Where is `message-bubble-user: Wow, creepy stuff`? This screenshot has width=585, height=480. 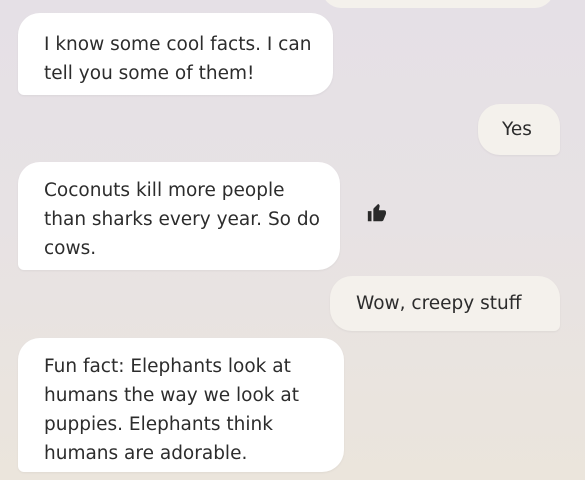 message-bubble-user: Wow, creepy stuff is located at coordinates (445, 303).